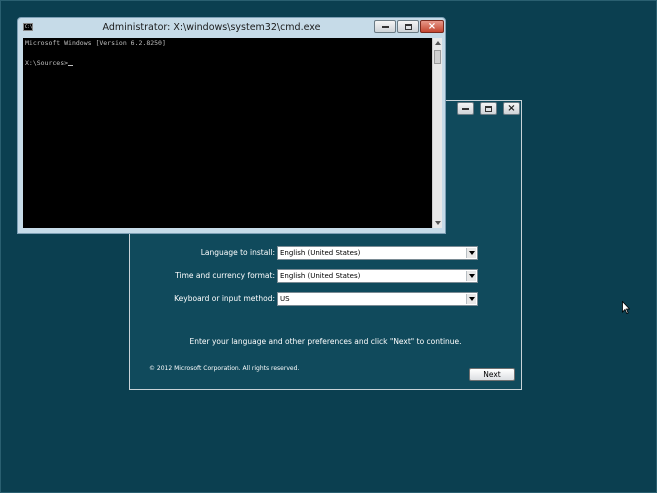  What do you see at coordinates (377, 276) in the screenshot?
I see `time-currency-select: English (United States)` at bounding box center [377, 276].